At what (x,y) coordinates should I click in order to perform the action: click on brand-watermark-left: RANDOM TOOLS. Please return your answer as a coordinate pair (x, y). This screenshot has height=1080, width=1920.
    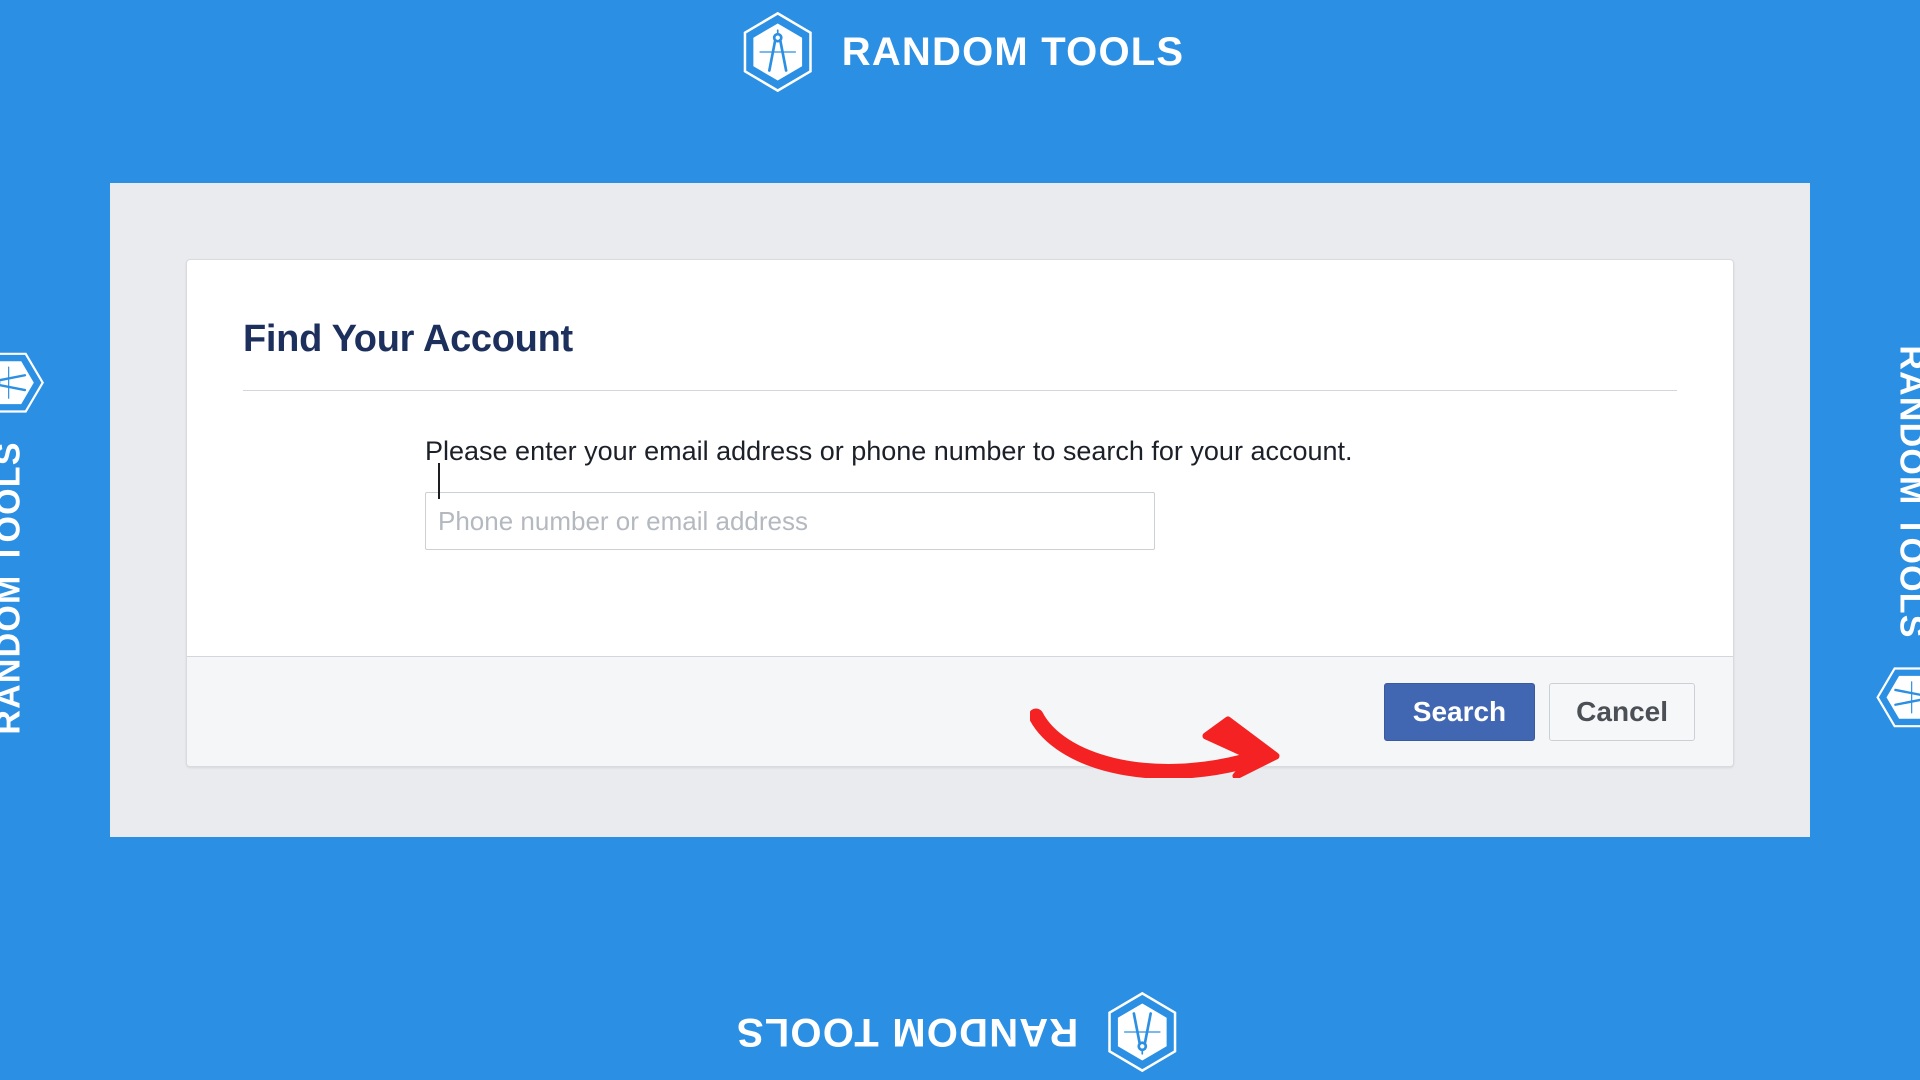
    Looking at the image, I should click on (23, 540).